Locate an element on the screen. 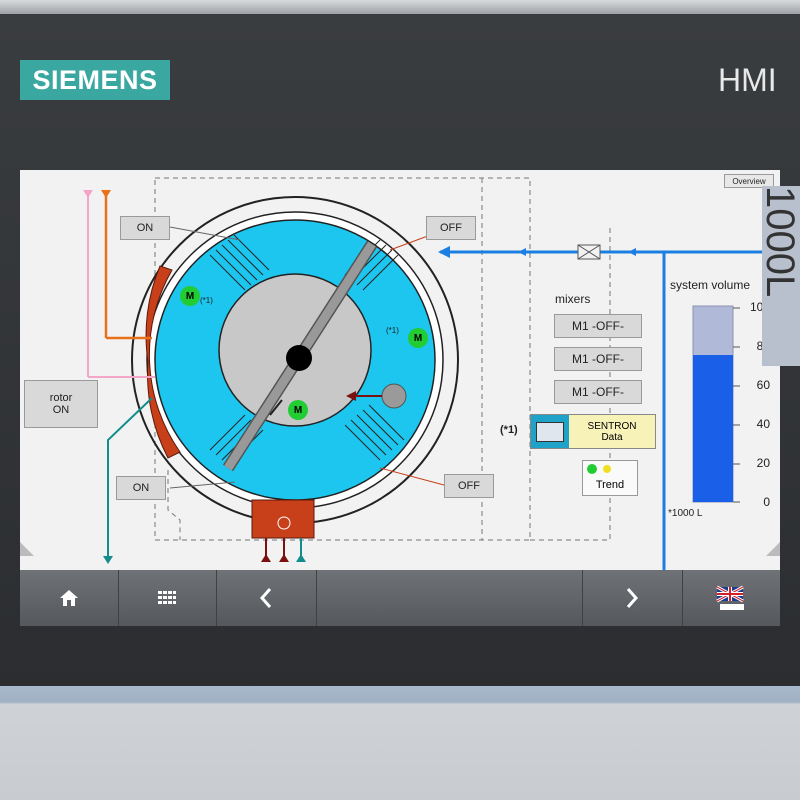 This screenshot has width=800, height=800. device-frame-bottom is located at coordinates (400, 743).